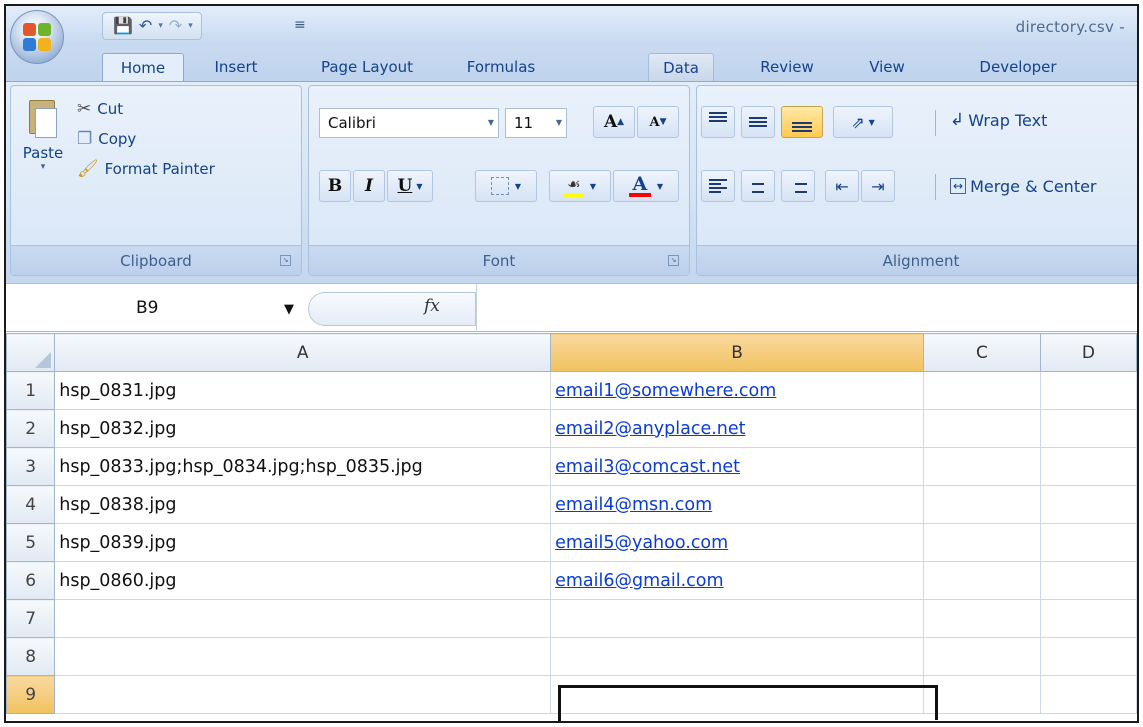 The image size is (1143, 727). I want to click on font-color-dropdown-icon: ▼, so click(660, 186).